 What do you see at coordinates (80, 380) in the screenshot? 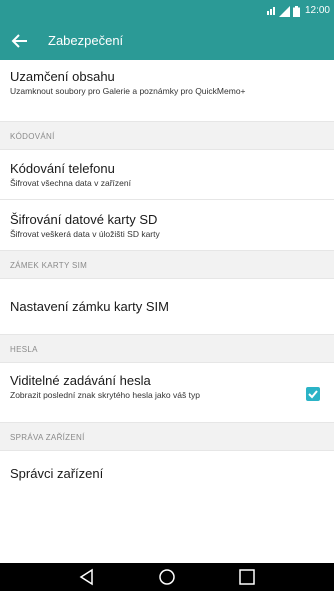
I see `item-title: Viditelné zadávání hesla` at bounding box center [80, 380].